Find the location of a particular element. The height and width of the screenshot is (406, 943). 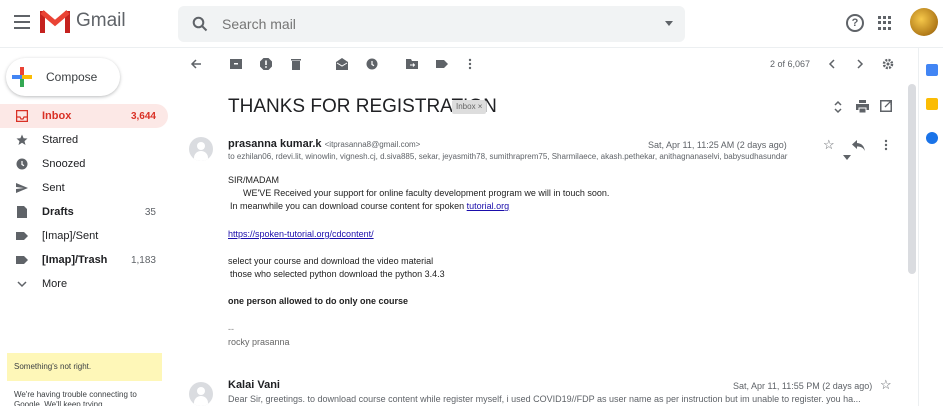

more-vert-icon is located at coordinates (470, 64).